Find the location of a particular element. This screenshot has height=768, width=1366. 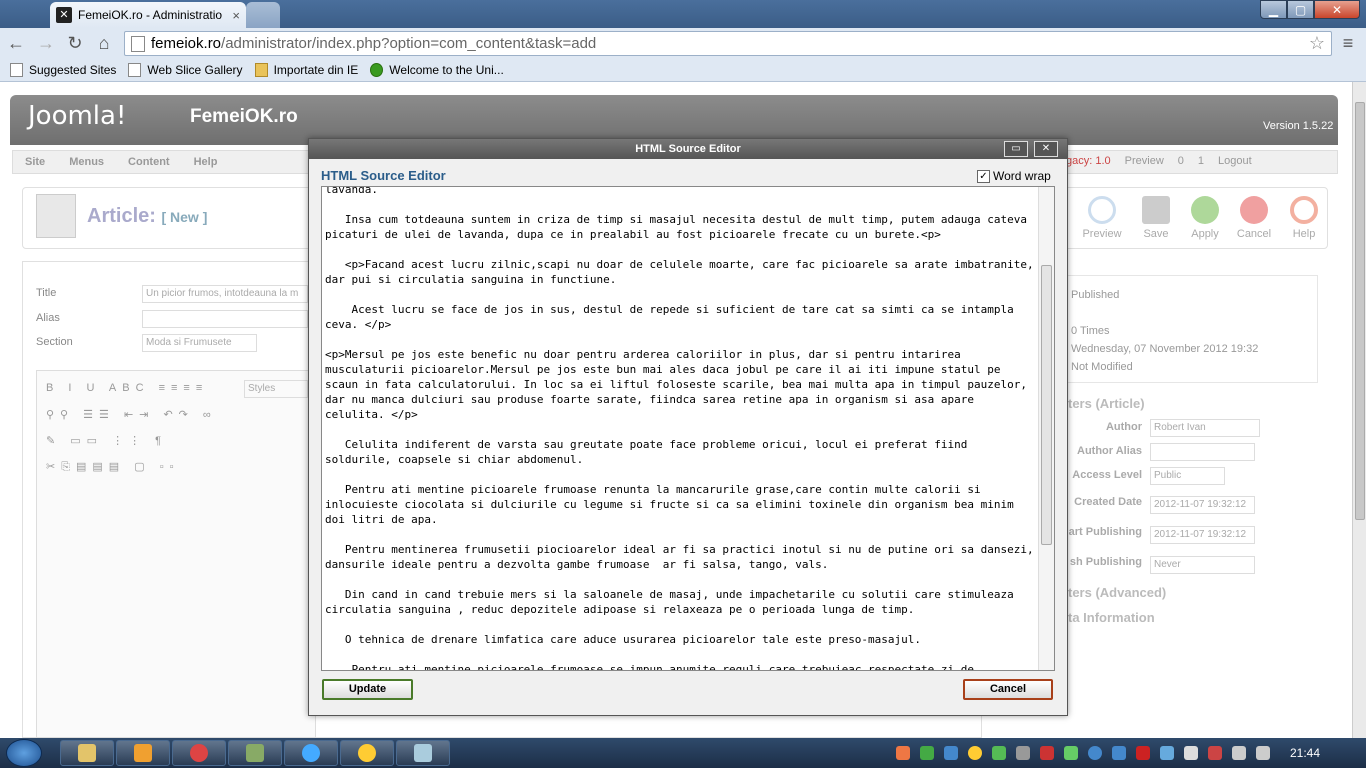

alias-input is located at coordinates (225, 319).